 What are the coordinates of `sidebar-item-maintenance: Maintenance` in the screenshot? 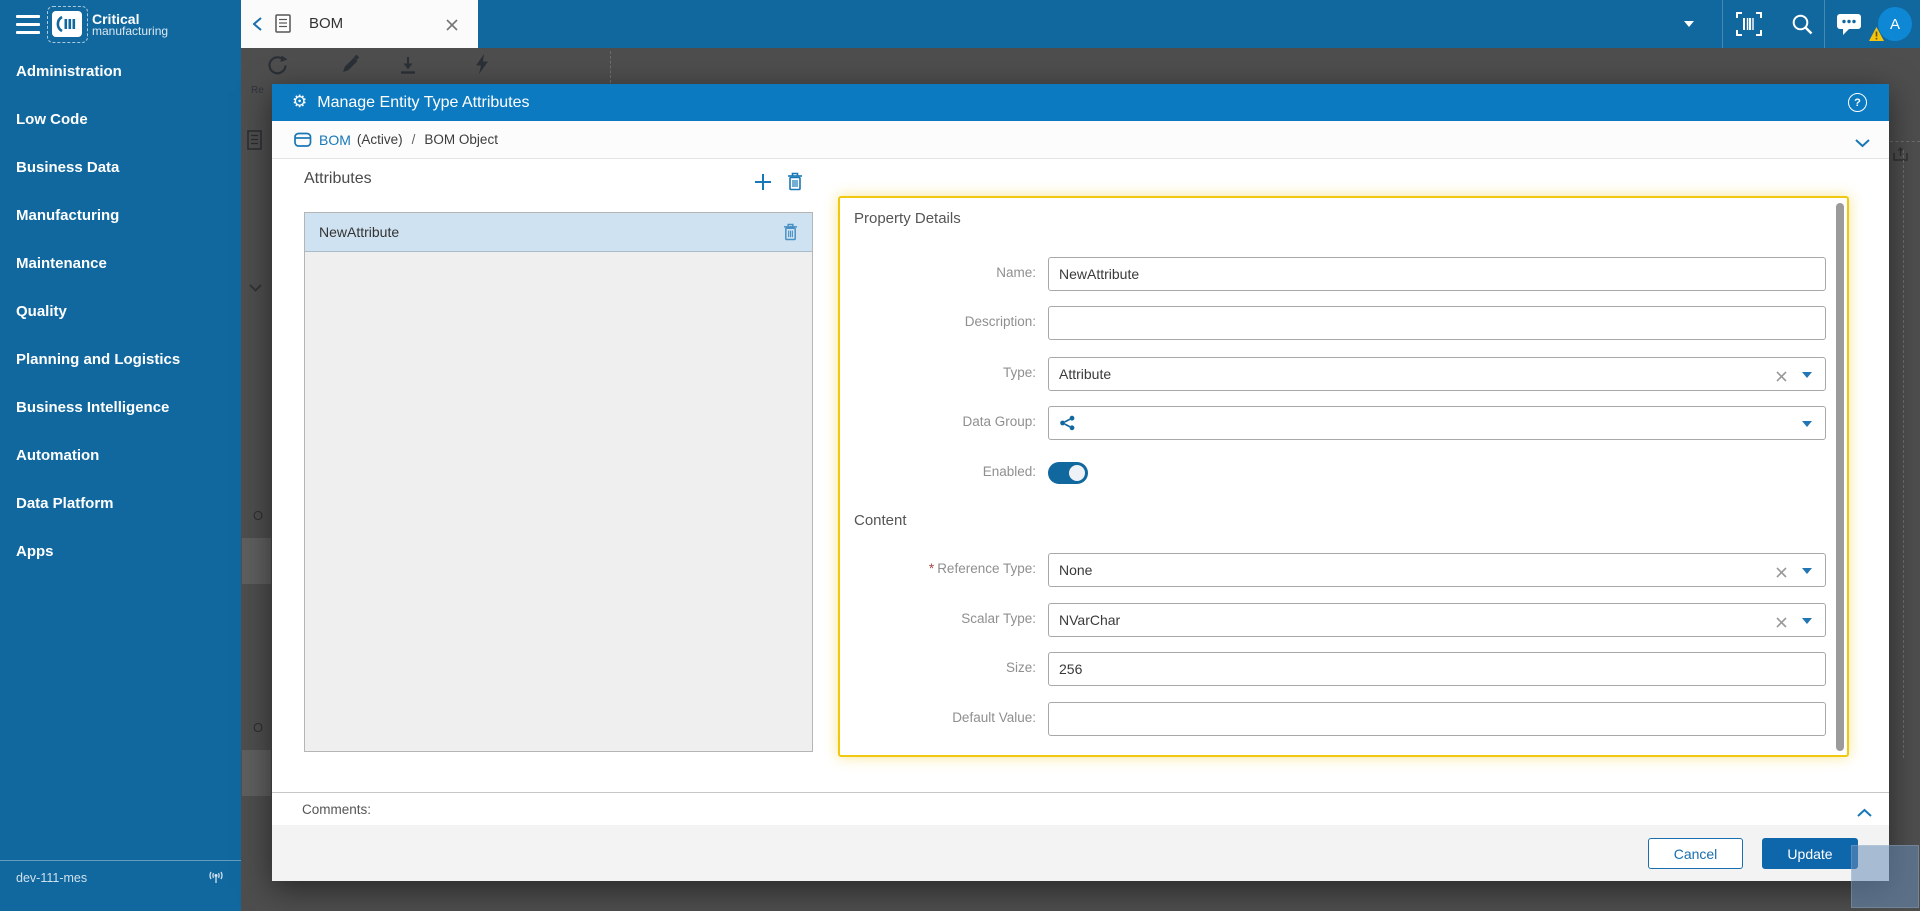 It's located at (120, 264).